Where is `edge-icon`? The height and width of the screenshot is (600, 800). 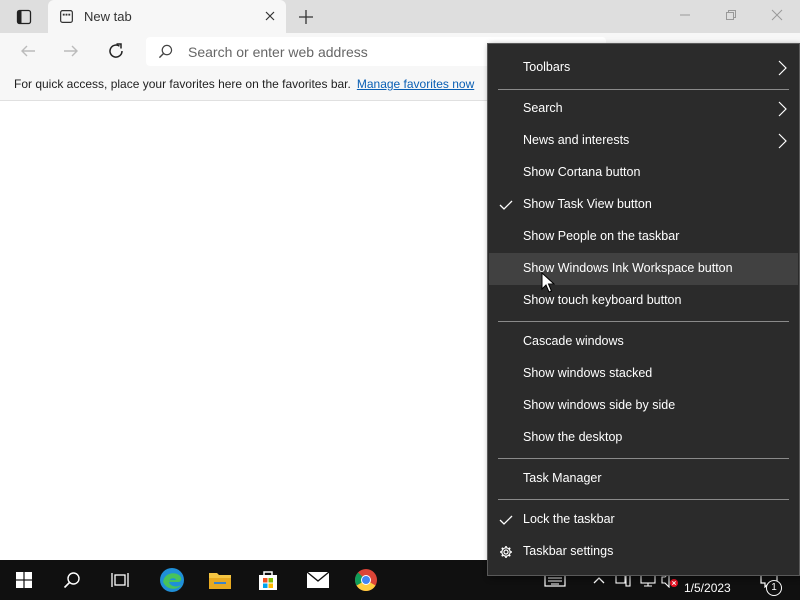
edge-icon is located at coordinates (172, 580).